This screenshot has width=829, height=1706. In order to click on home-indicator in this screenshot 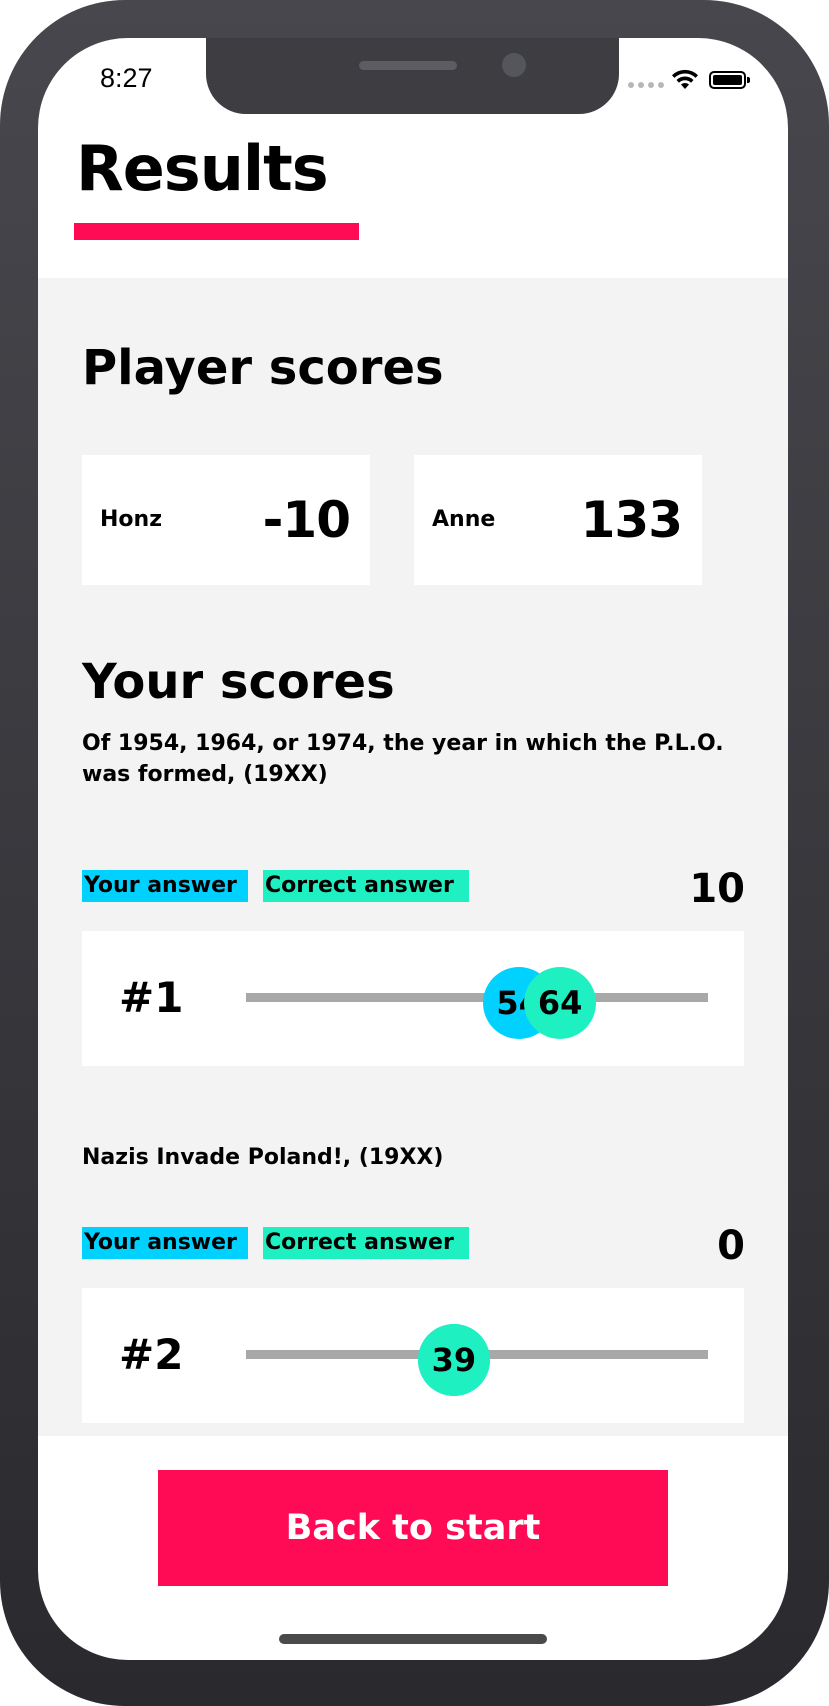, I will do `click(413, 1639)`.